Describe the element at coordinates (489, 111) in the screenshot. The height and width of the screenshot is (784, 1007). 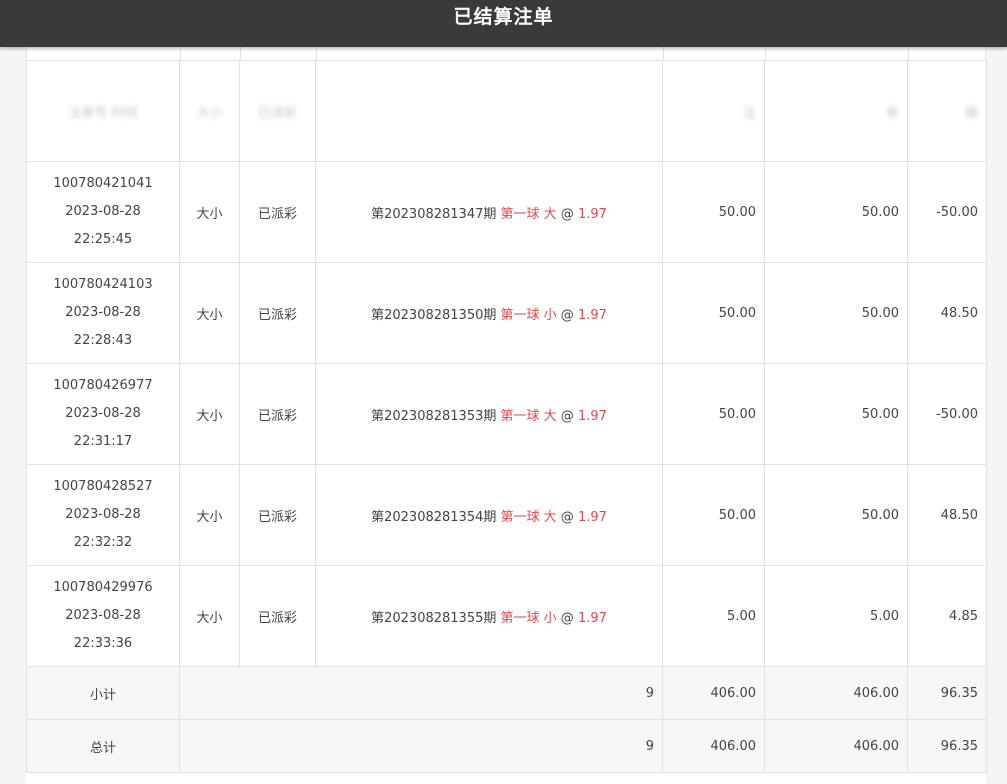
I see `header-cell-content` at that location.